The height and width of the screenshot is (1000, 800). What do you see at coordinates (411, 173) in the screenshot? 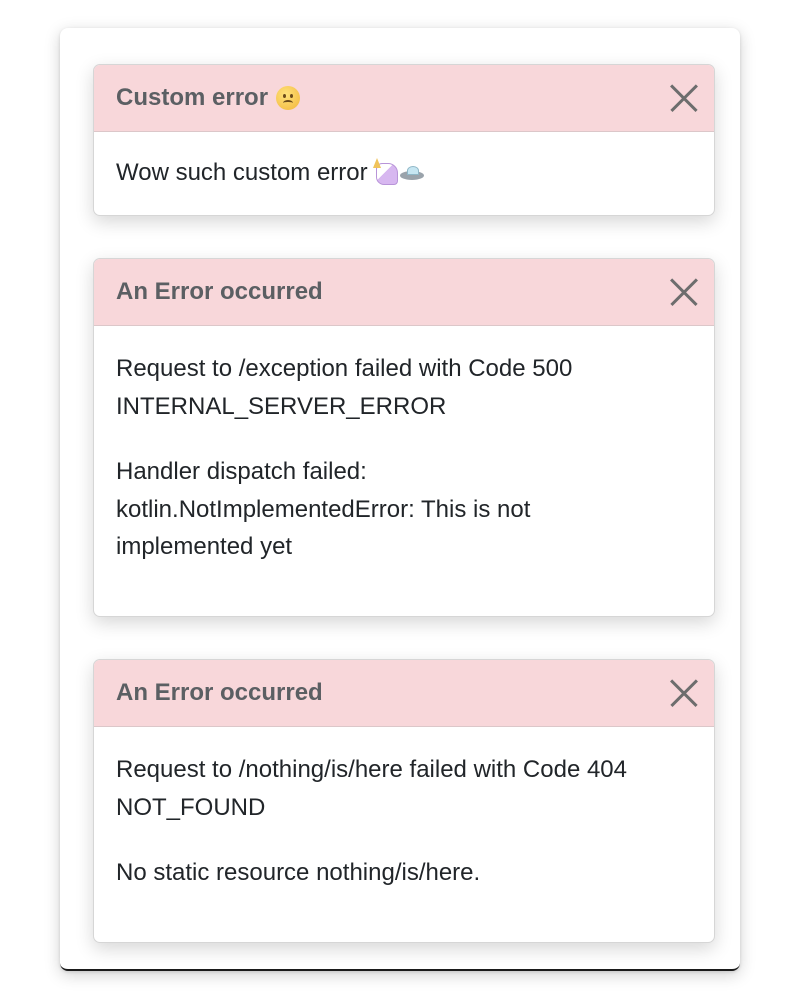
I see `flying-saucer-icon` at bounding box center [411, 173].